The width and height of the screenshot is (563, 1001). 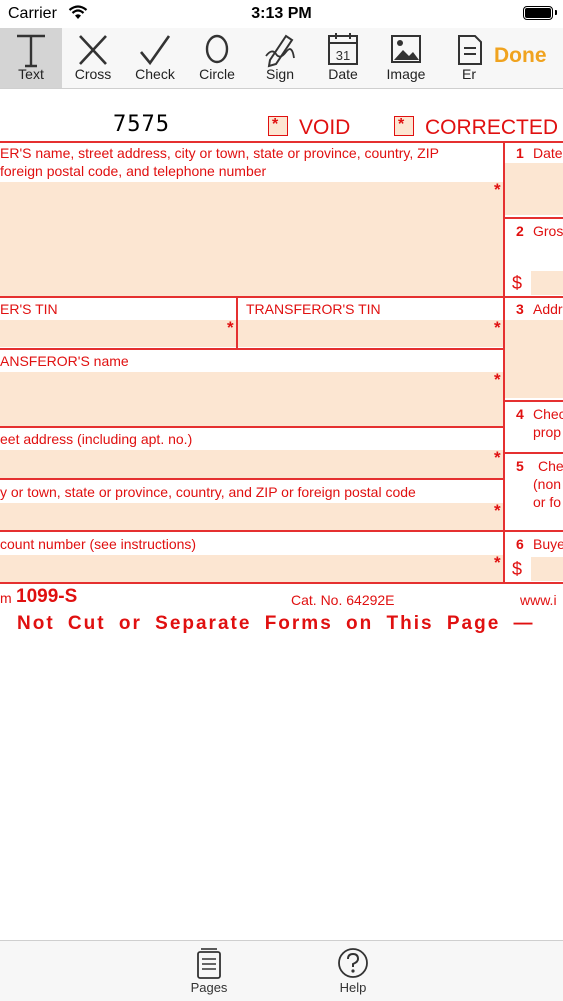 I want to click on box5-number: 5, so click(x=520, y=466).